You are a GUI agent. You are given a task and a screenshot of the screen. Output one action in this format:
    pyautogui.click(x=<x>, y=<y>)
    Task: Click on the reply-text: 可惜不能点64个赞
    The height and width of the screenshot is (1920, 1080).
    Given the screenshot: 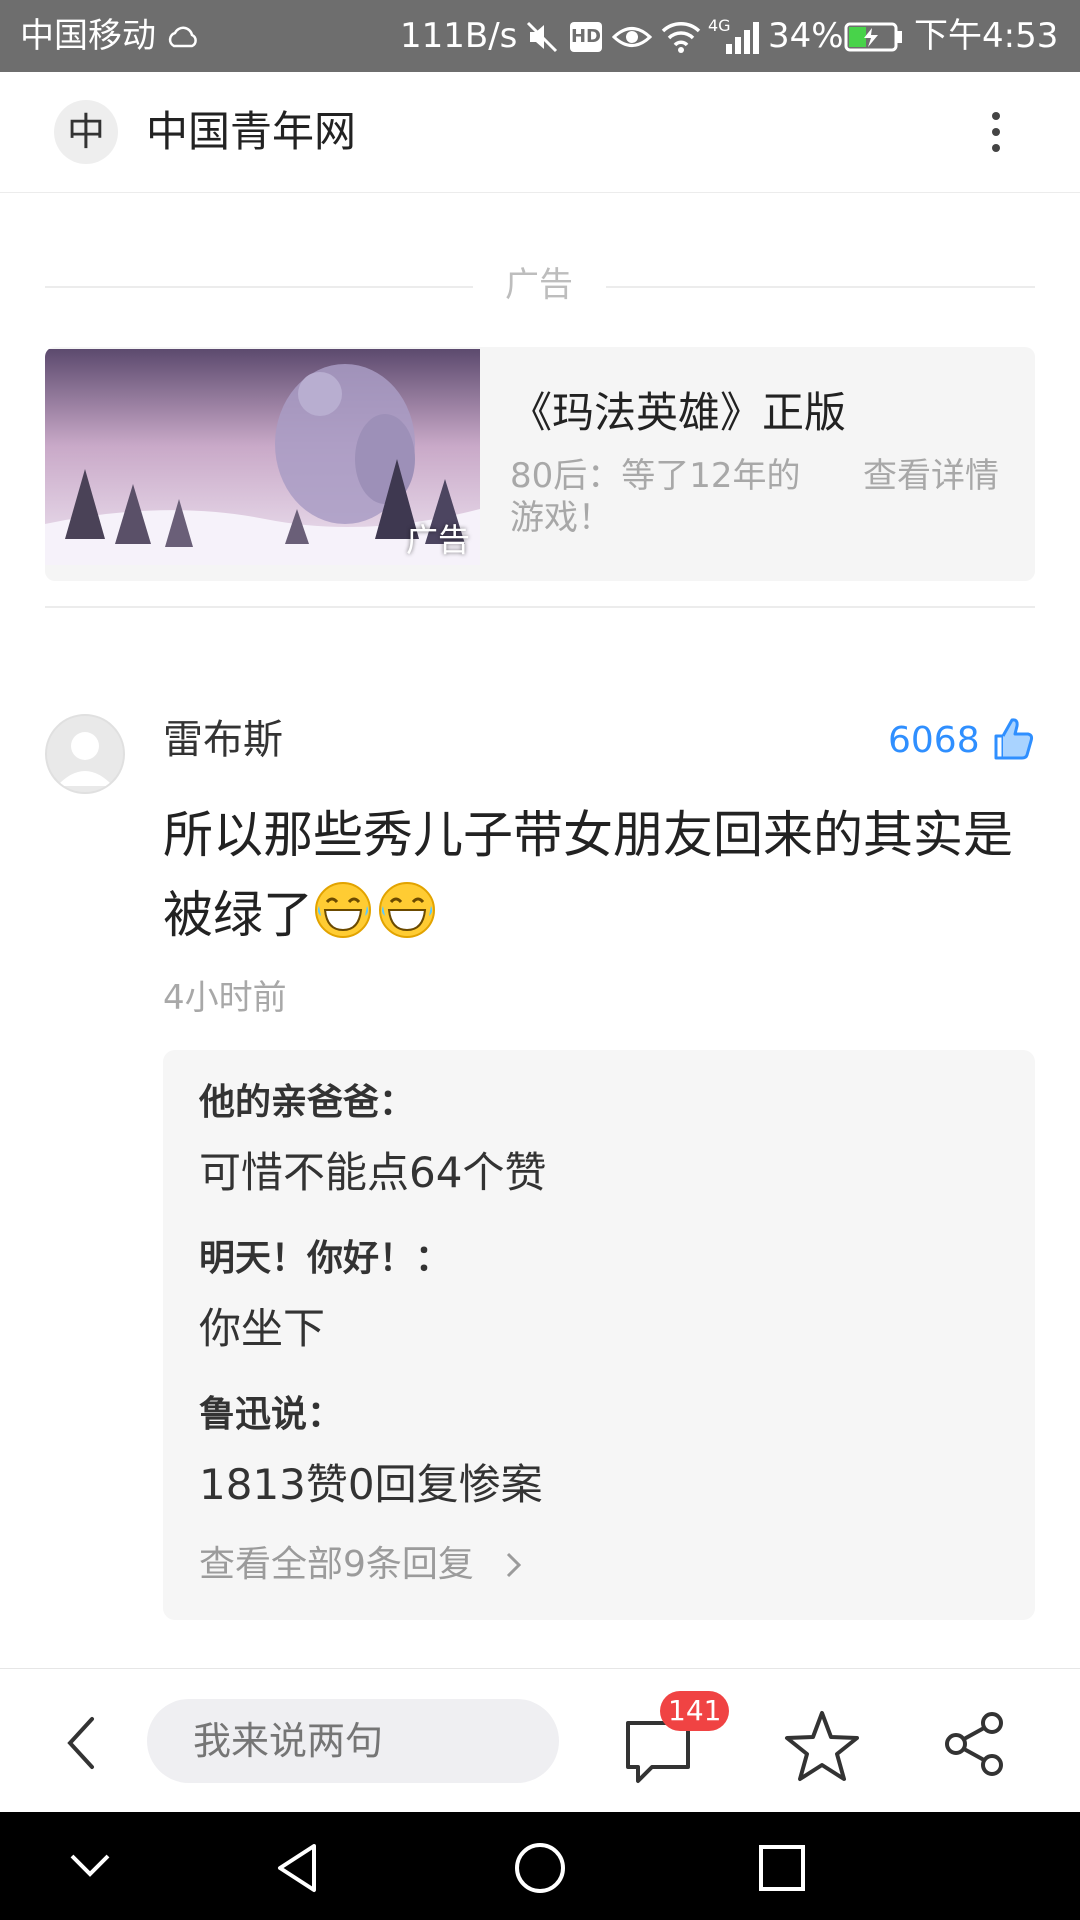 What is the action you would take?
    pyautogui.click(x=373, y=1172)
    